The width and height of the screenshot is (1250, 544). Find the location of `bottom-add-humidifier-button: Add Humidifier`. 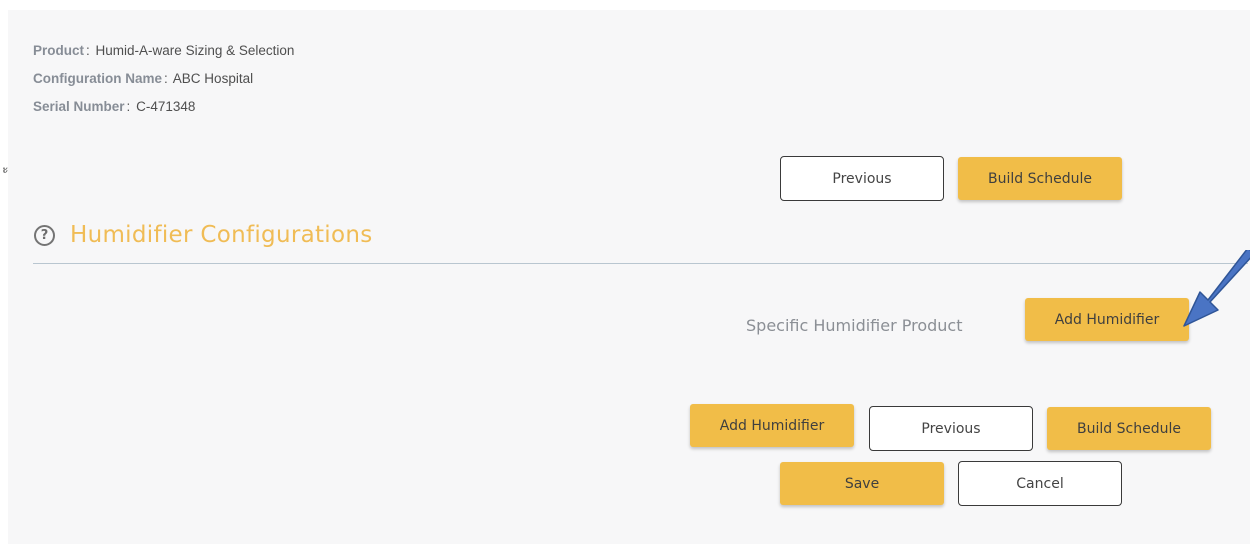

bottom-add-humidifier-button: Add Humidifier is located at coordinates (772, 425).